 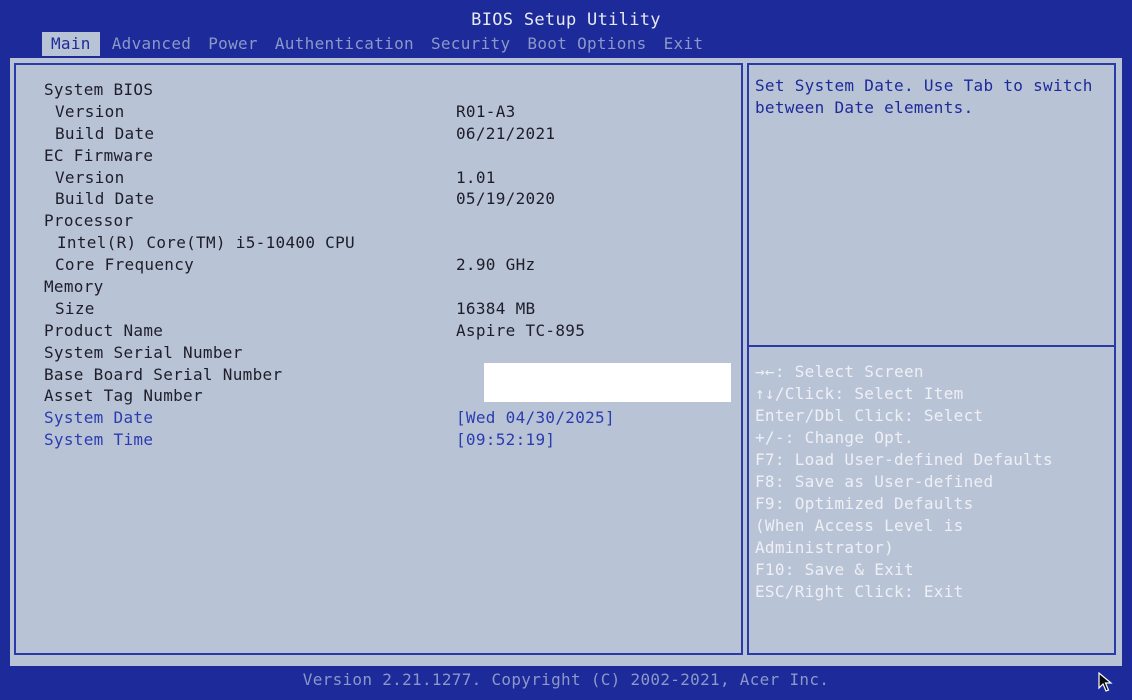 What do you see at coordinates (859, 591) in the screenshot?
I see `key-hint-esc: ESC/Right Click: Exit` at bounding box center [859, 591].